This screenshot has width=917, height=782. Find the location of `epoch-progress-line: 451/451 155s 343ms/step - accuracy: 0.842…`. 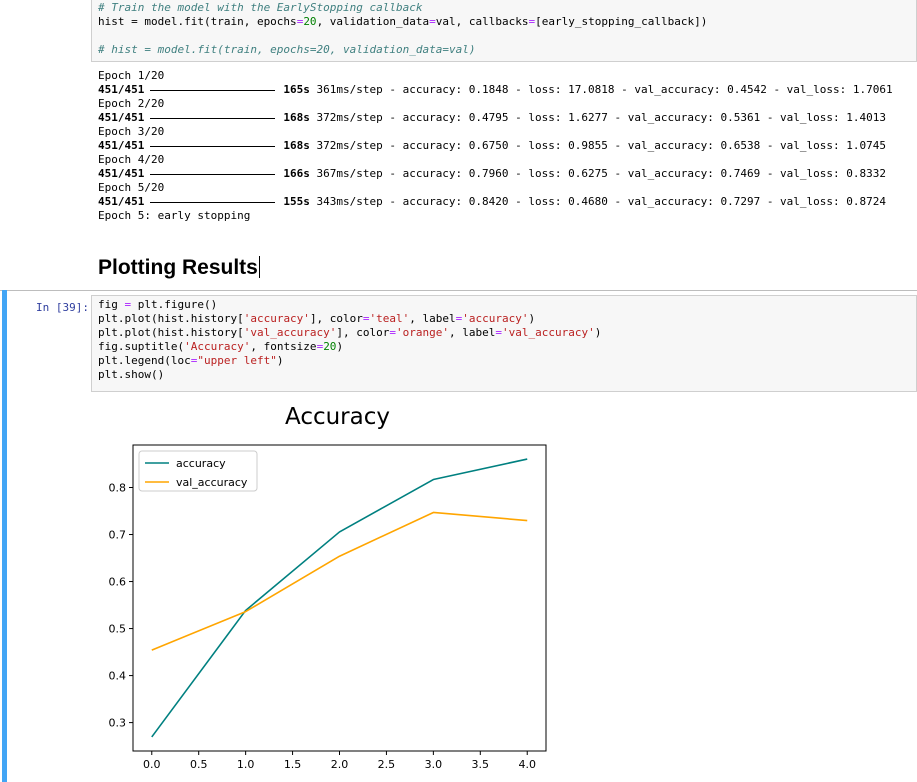

epoch-progress-line: 451/451 155s 343ms/step - accuracy: 0.842… is located at coordinates (492, 202).